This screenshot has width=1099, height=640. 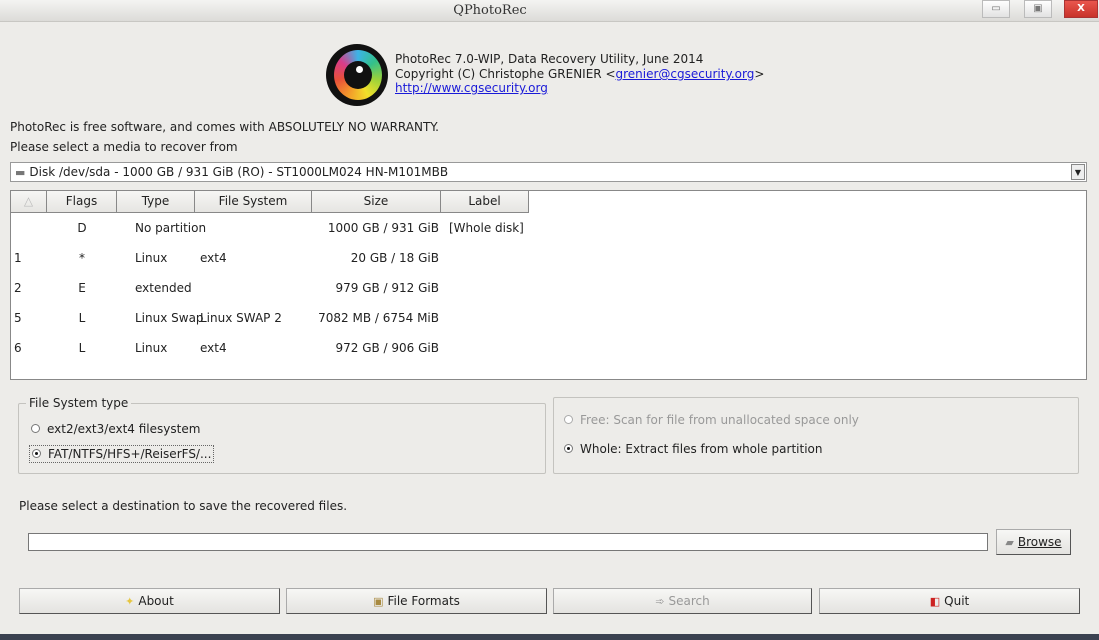 What do you see at coordinates (1078, 172) in the screenshot?
I see `chevron-down-icon: ▼` at bounding box center [1078, 172].